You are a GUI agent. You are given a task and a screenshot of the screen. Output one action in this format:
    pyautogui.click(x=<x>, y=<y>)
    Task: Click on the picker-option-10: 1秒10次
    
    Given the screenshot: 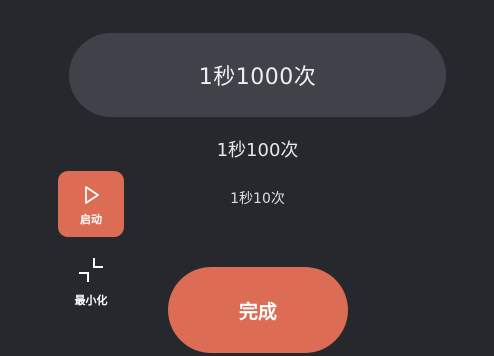 What is the action you would take?
    pyautogui.click(x=257, y=198)
    